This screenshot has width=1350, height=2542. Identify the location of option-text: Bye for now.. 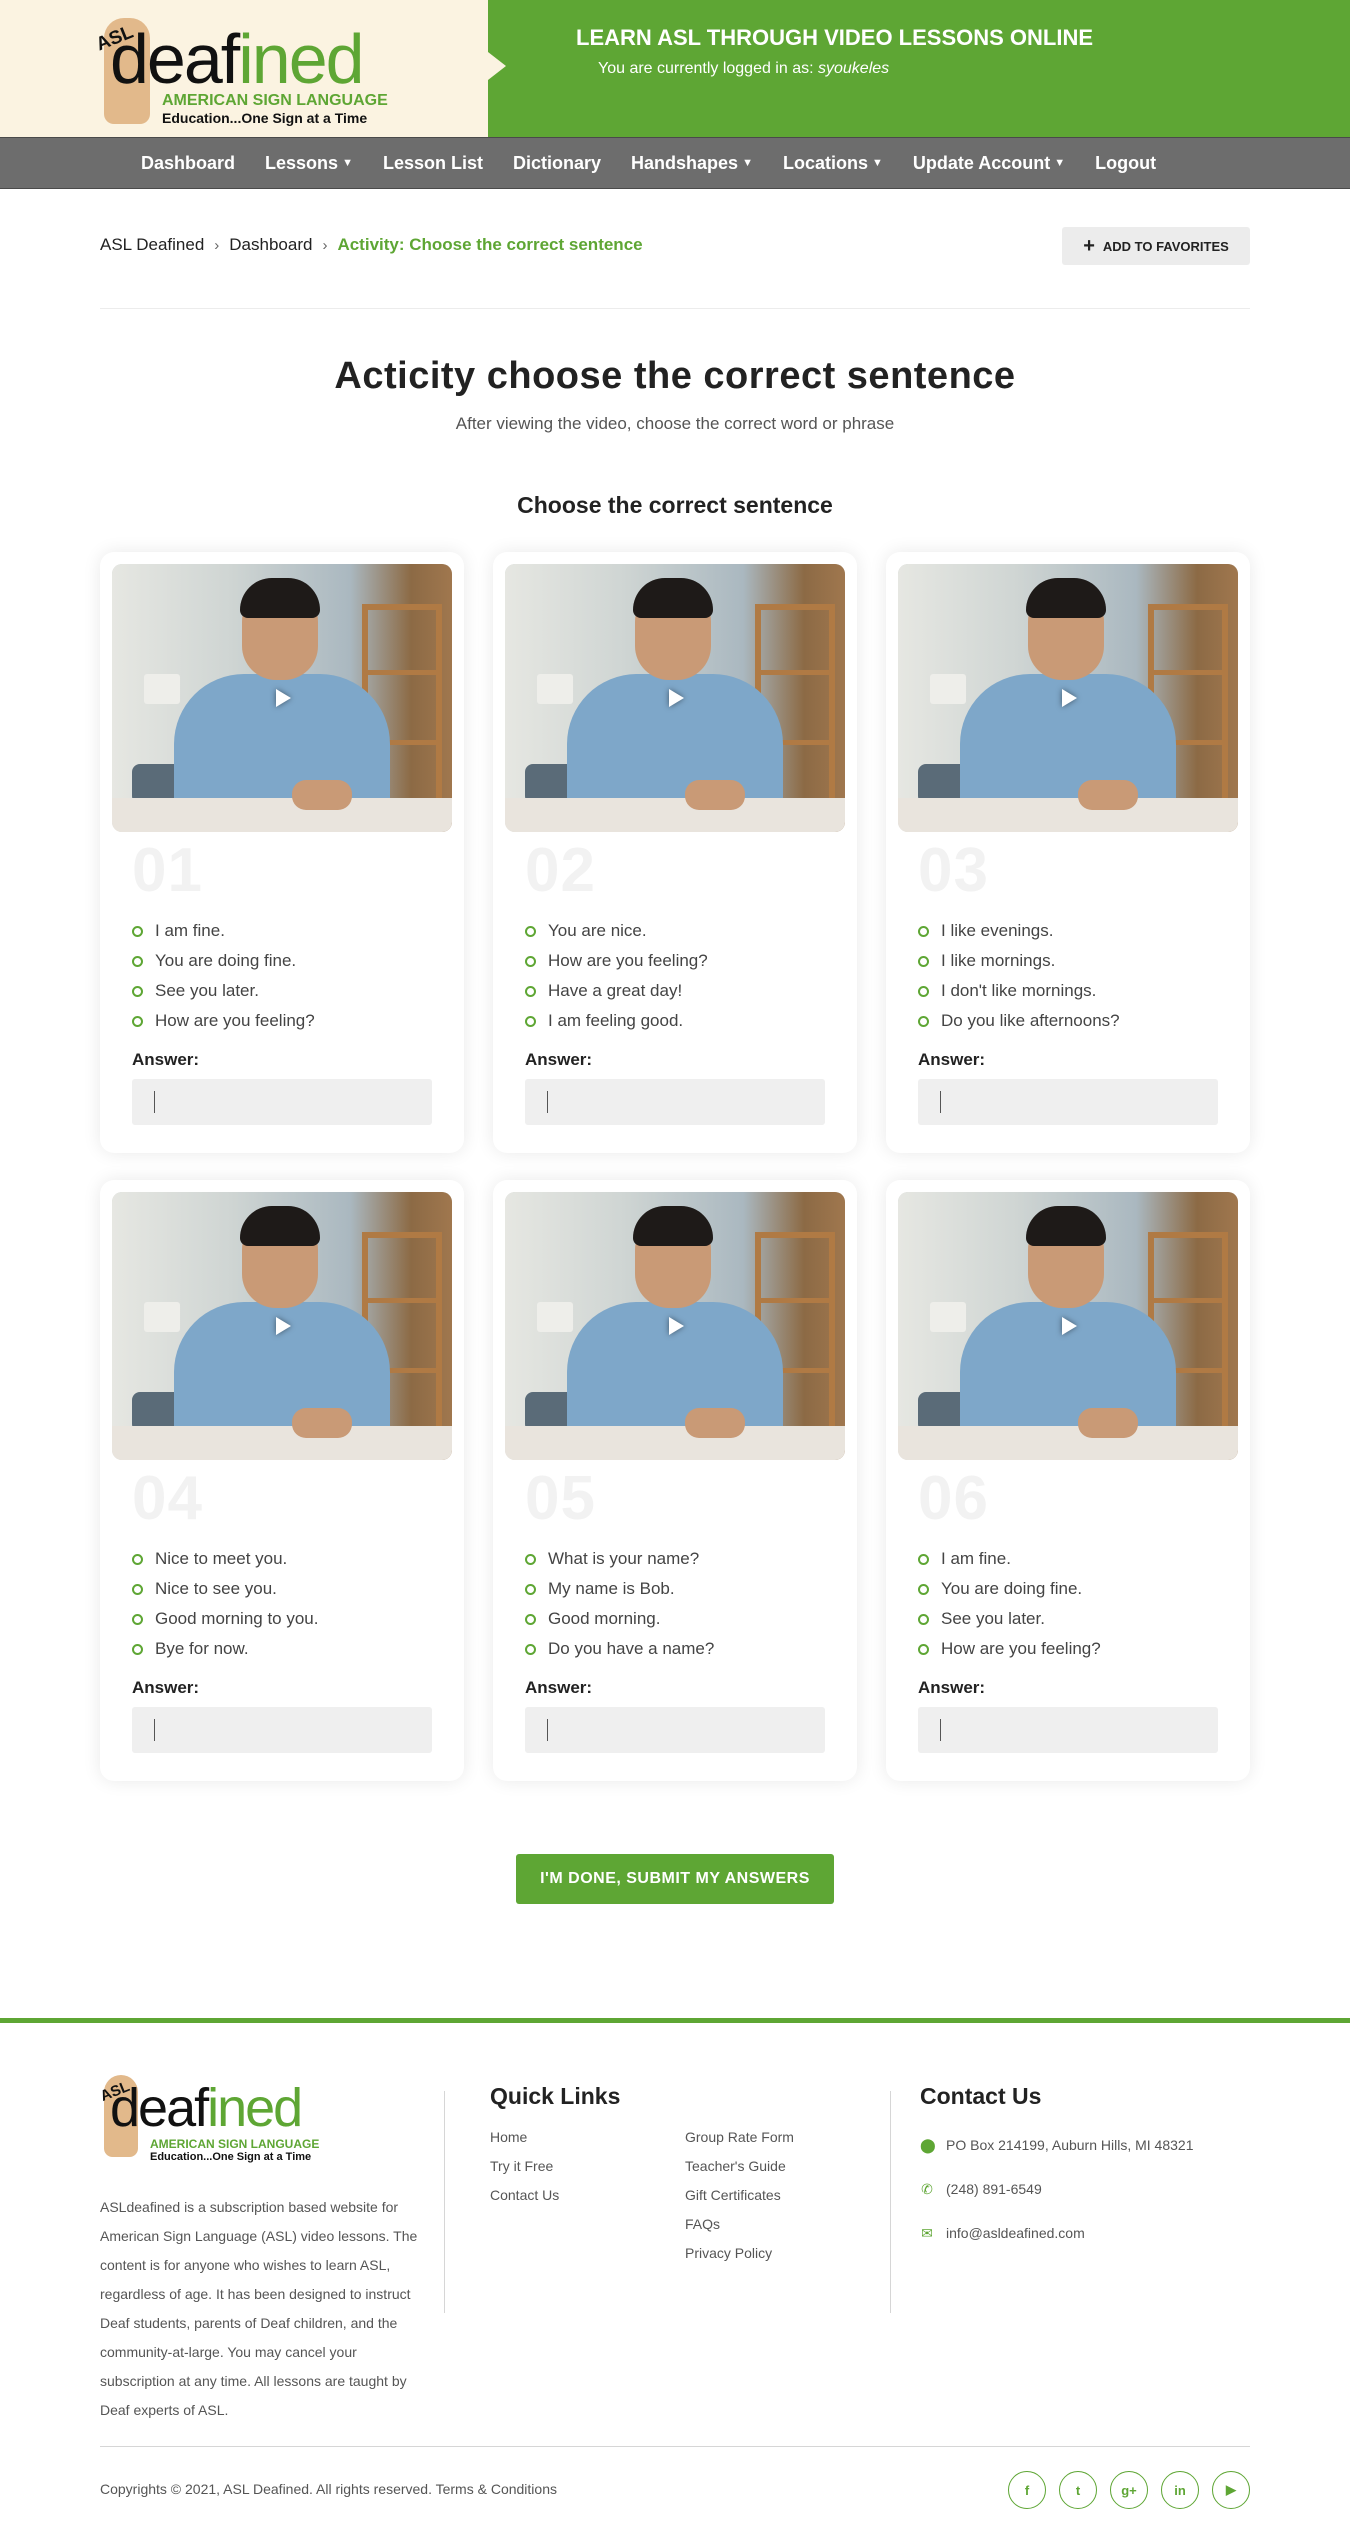
(202, 1648).